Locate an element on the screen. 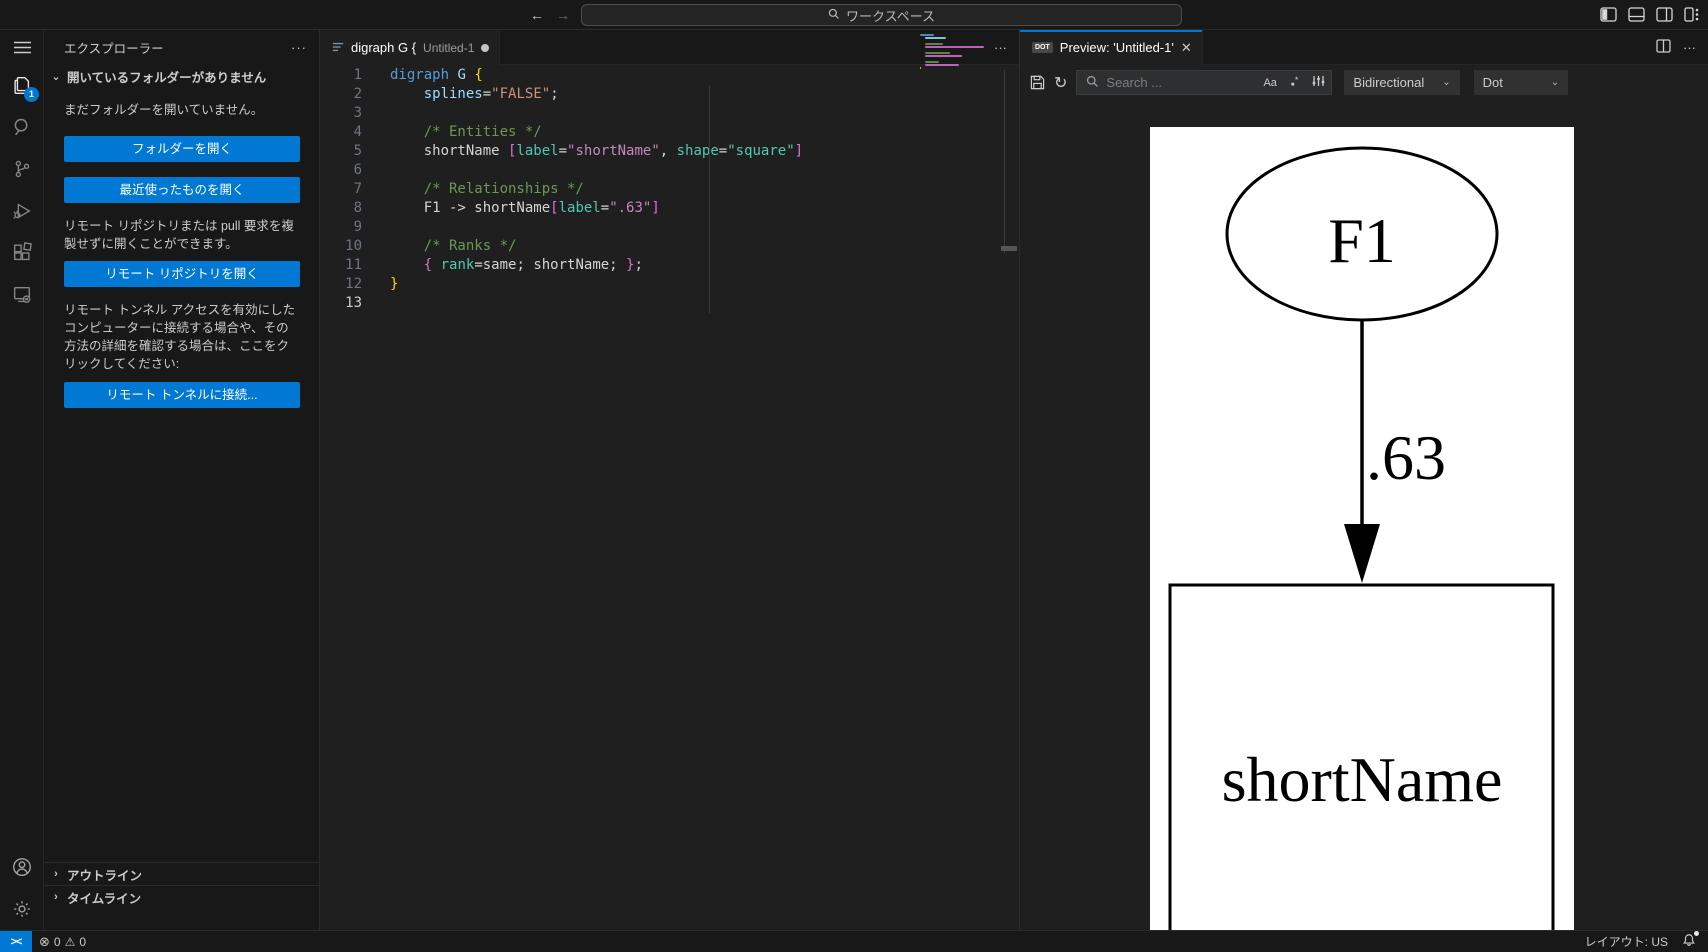  code-line: 8 F1 -> shortName[label=".63"] is located at coordinates (669, 208).